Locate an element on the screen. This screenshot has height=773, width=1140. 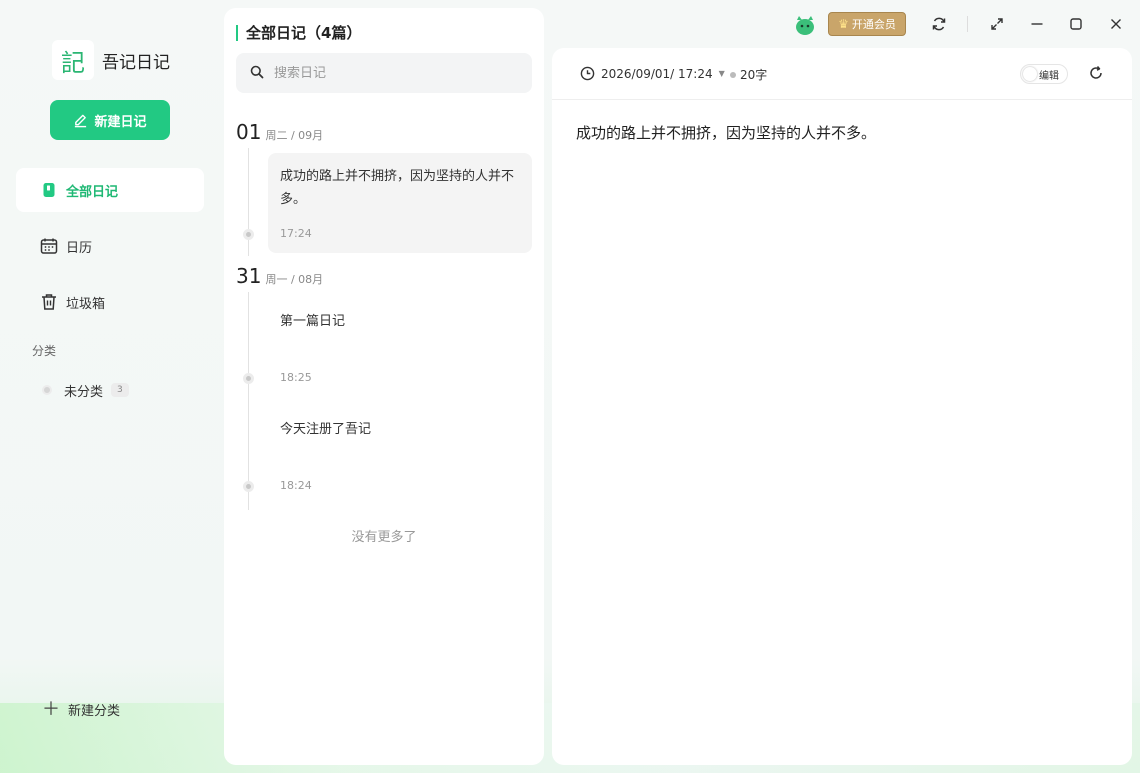
entry-time: 17:24 is located at coordinates (296, 233).